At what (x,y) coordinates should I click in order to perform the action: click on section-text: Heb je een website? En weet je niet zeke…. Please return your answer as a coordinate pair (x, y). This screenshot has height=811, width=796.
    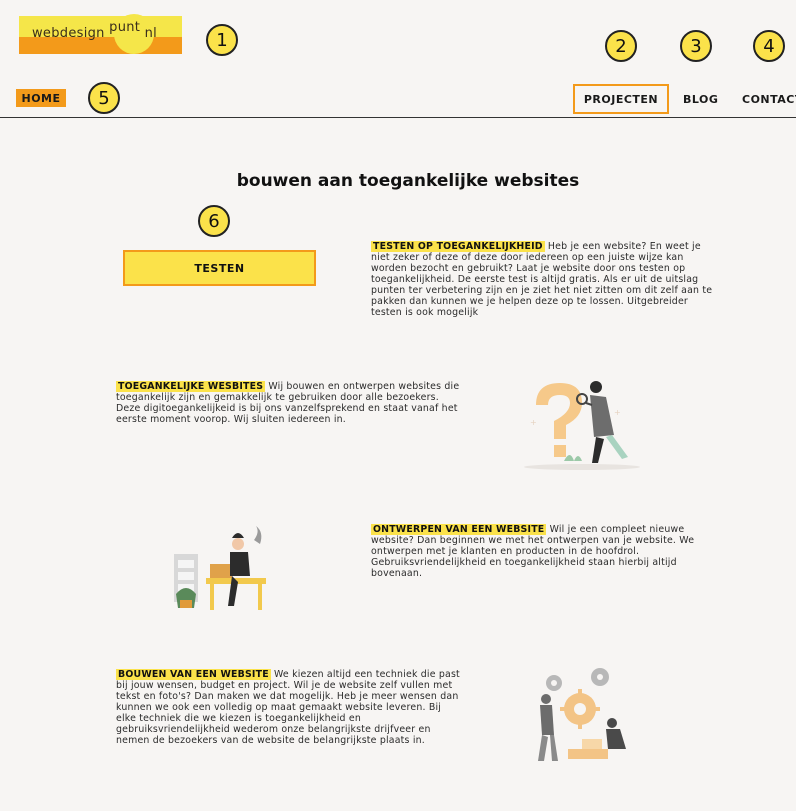
    Looking at the image, I should click on (542, 279).